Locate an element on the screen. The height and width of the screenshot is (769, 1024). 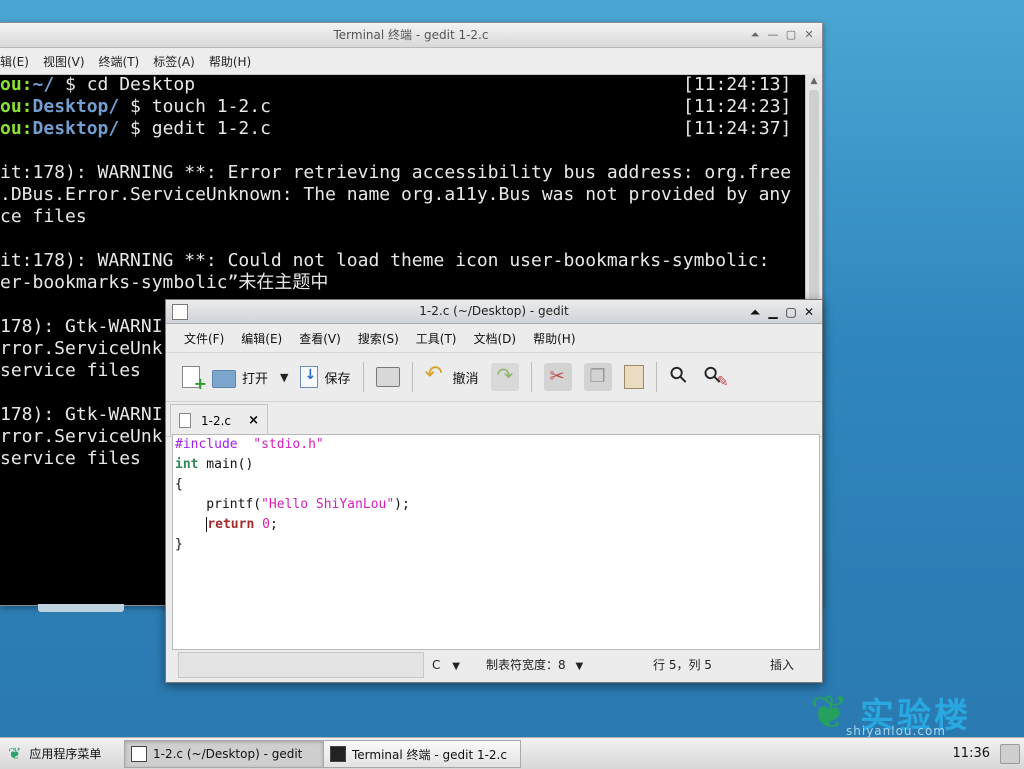
save-label: 保存 is located at coordinates (337, 379).